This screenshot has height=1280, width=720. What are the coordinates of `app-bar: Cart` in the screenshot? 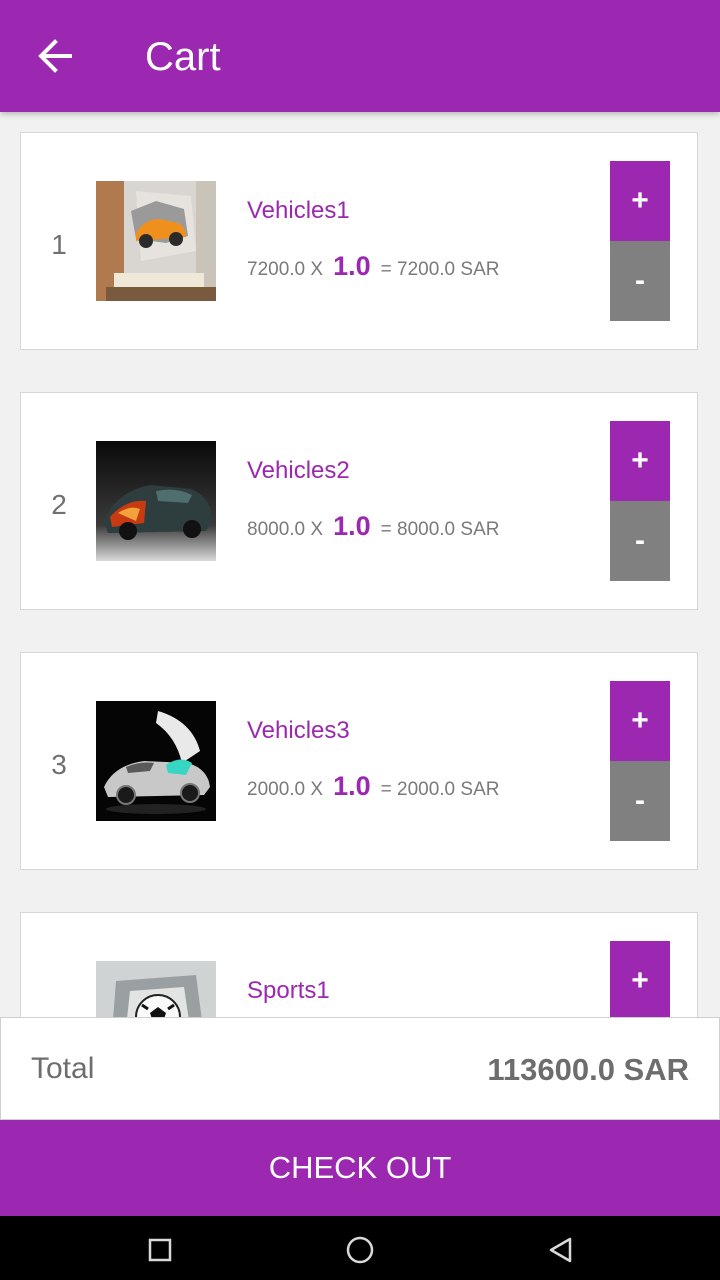 It's located at (360, 56).